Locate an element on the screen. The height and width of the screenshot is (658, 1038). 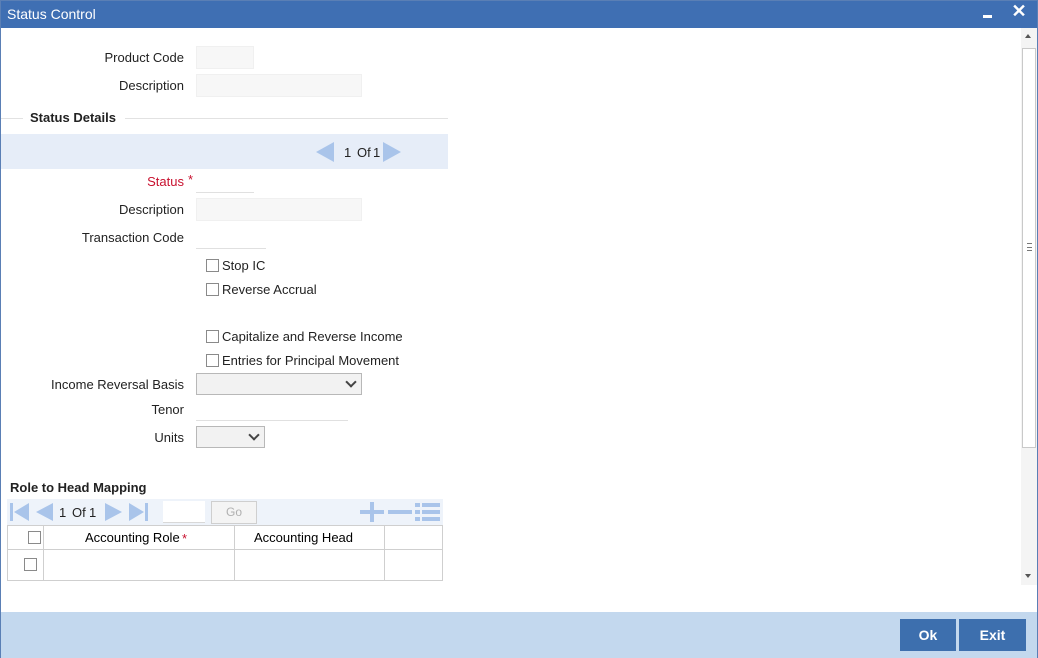
role-head-grid: Accounting Role * Accounting Head is located at coordinates (225, 553).